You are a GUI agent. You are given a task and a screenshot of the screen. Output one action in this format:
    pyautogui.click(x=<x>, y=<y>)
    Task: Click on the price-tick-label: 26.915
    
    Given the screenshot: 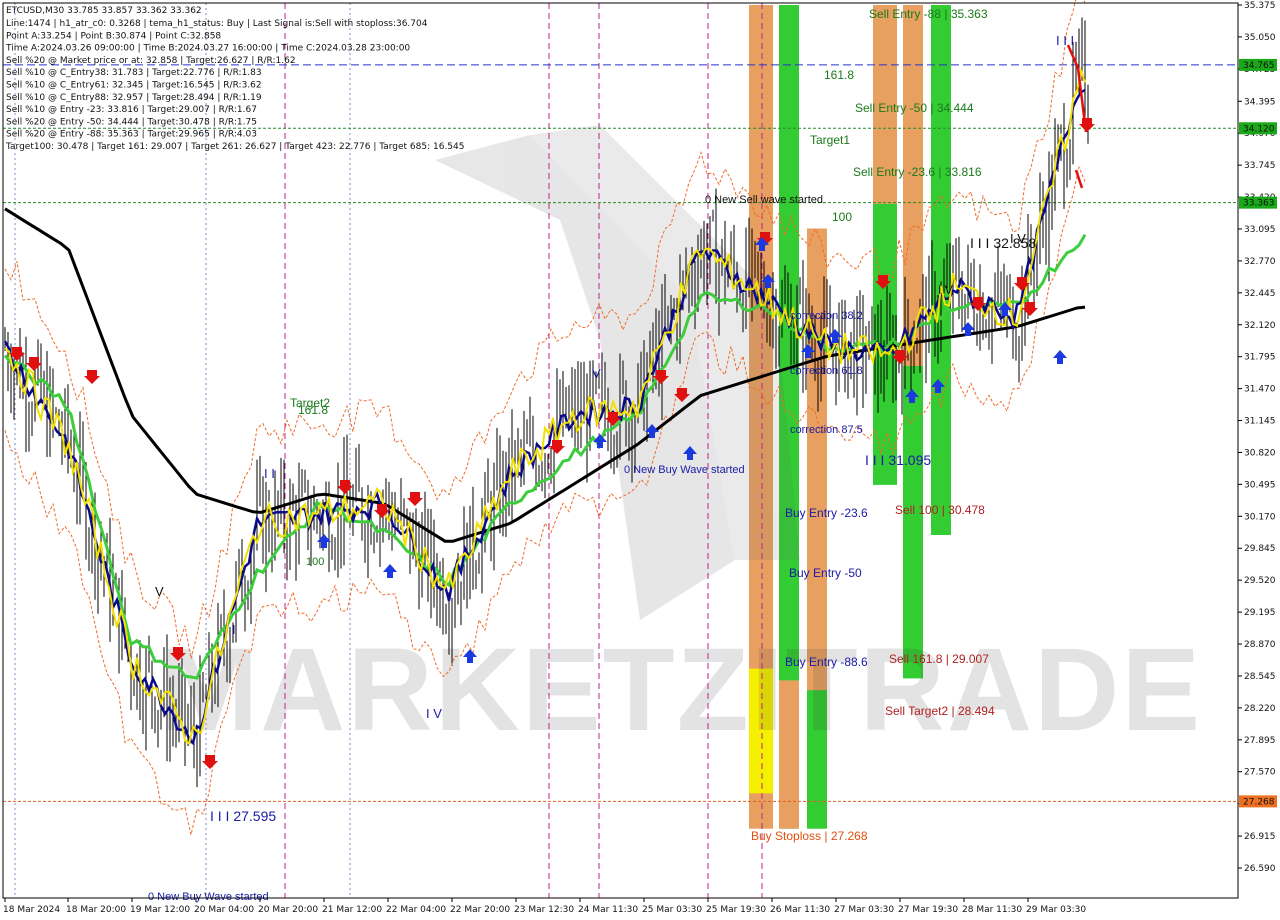 What is the action you would take?
    pyautogui.click(x=1260, y=837)
    